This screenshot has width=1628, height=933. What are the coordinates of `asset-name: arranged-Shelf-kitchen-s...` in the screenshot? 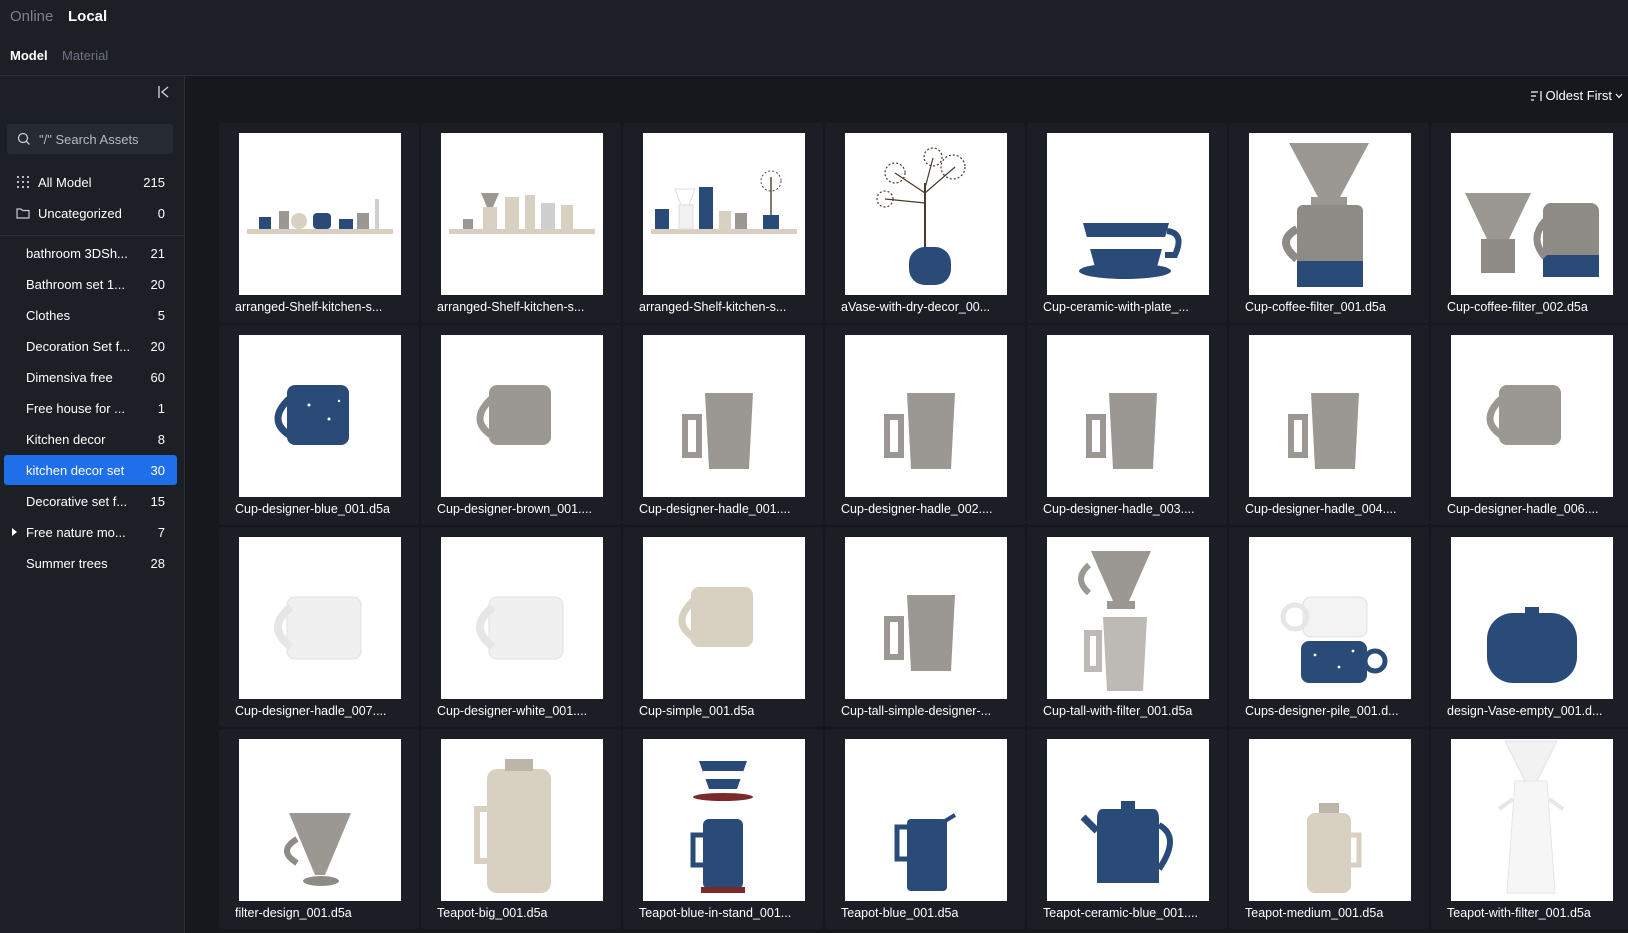 It's located at (309, 307).